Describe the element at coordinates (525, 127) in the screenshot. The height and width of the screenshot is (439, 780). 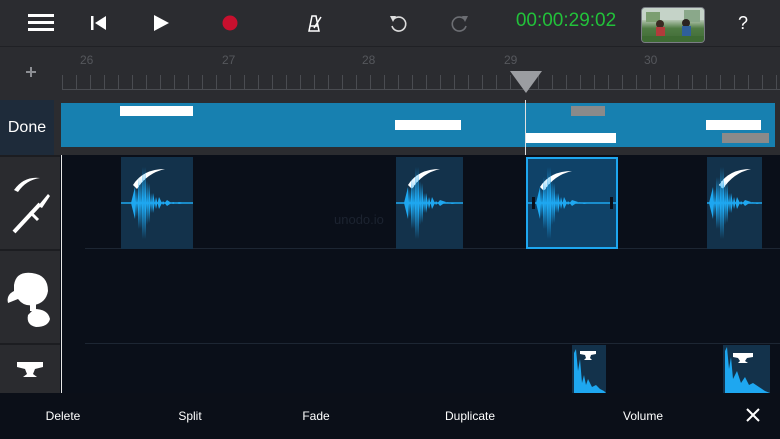
I see `playhead-line` at that location.